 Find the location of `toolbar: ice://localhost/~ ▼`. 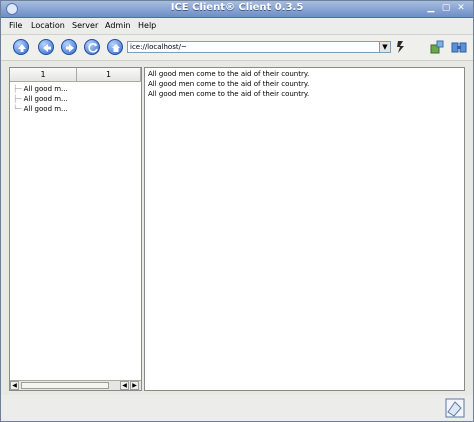

toolbar: ice://localhost/~ ▼ is located at coordinates (237, 48).